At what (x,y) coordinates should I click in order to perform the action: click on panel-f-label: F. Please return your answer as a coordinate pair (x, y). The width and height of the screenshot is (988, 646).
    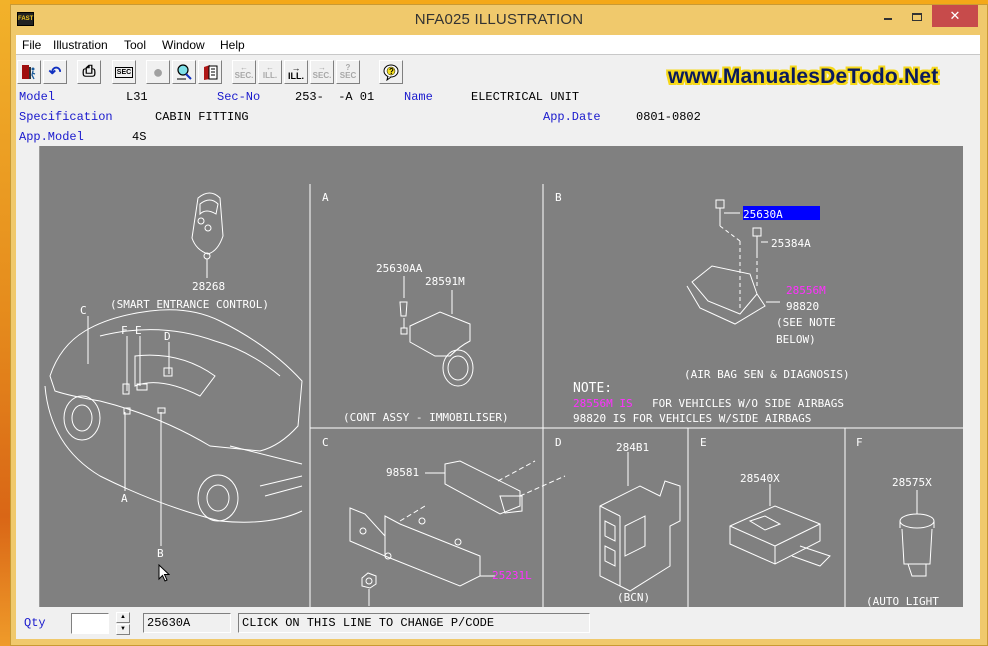
    Looking at the image, I should click on (859, 442).